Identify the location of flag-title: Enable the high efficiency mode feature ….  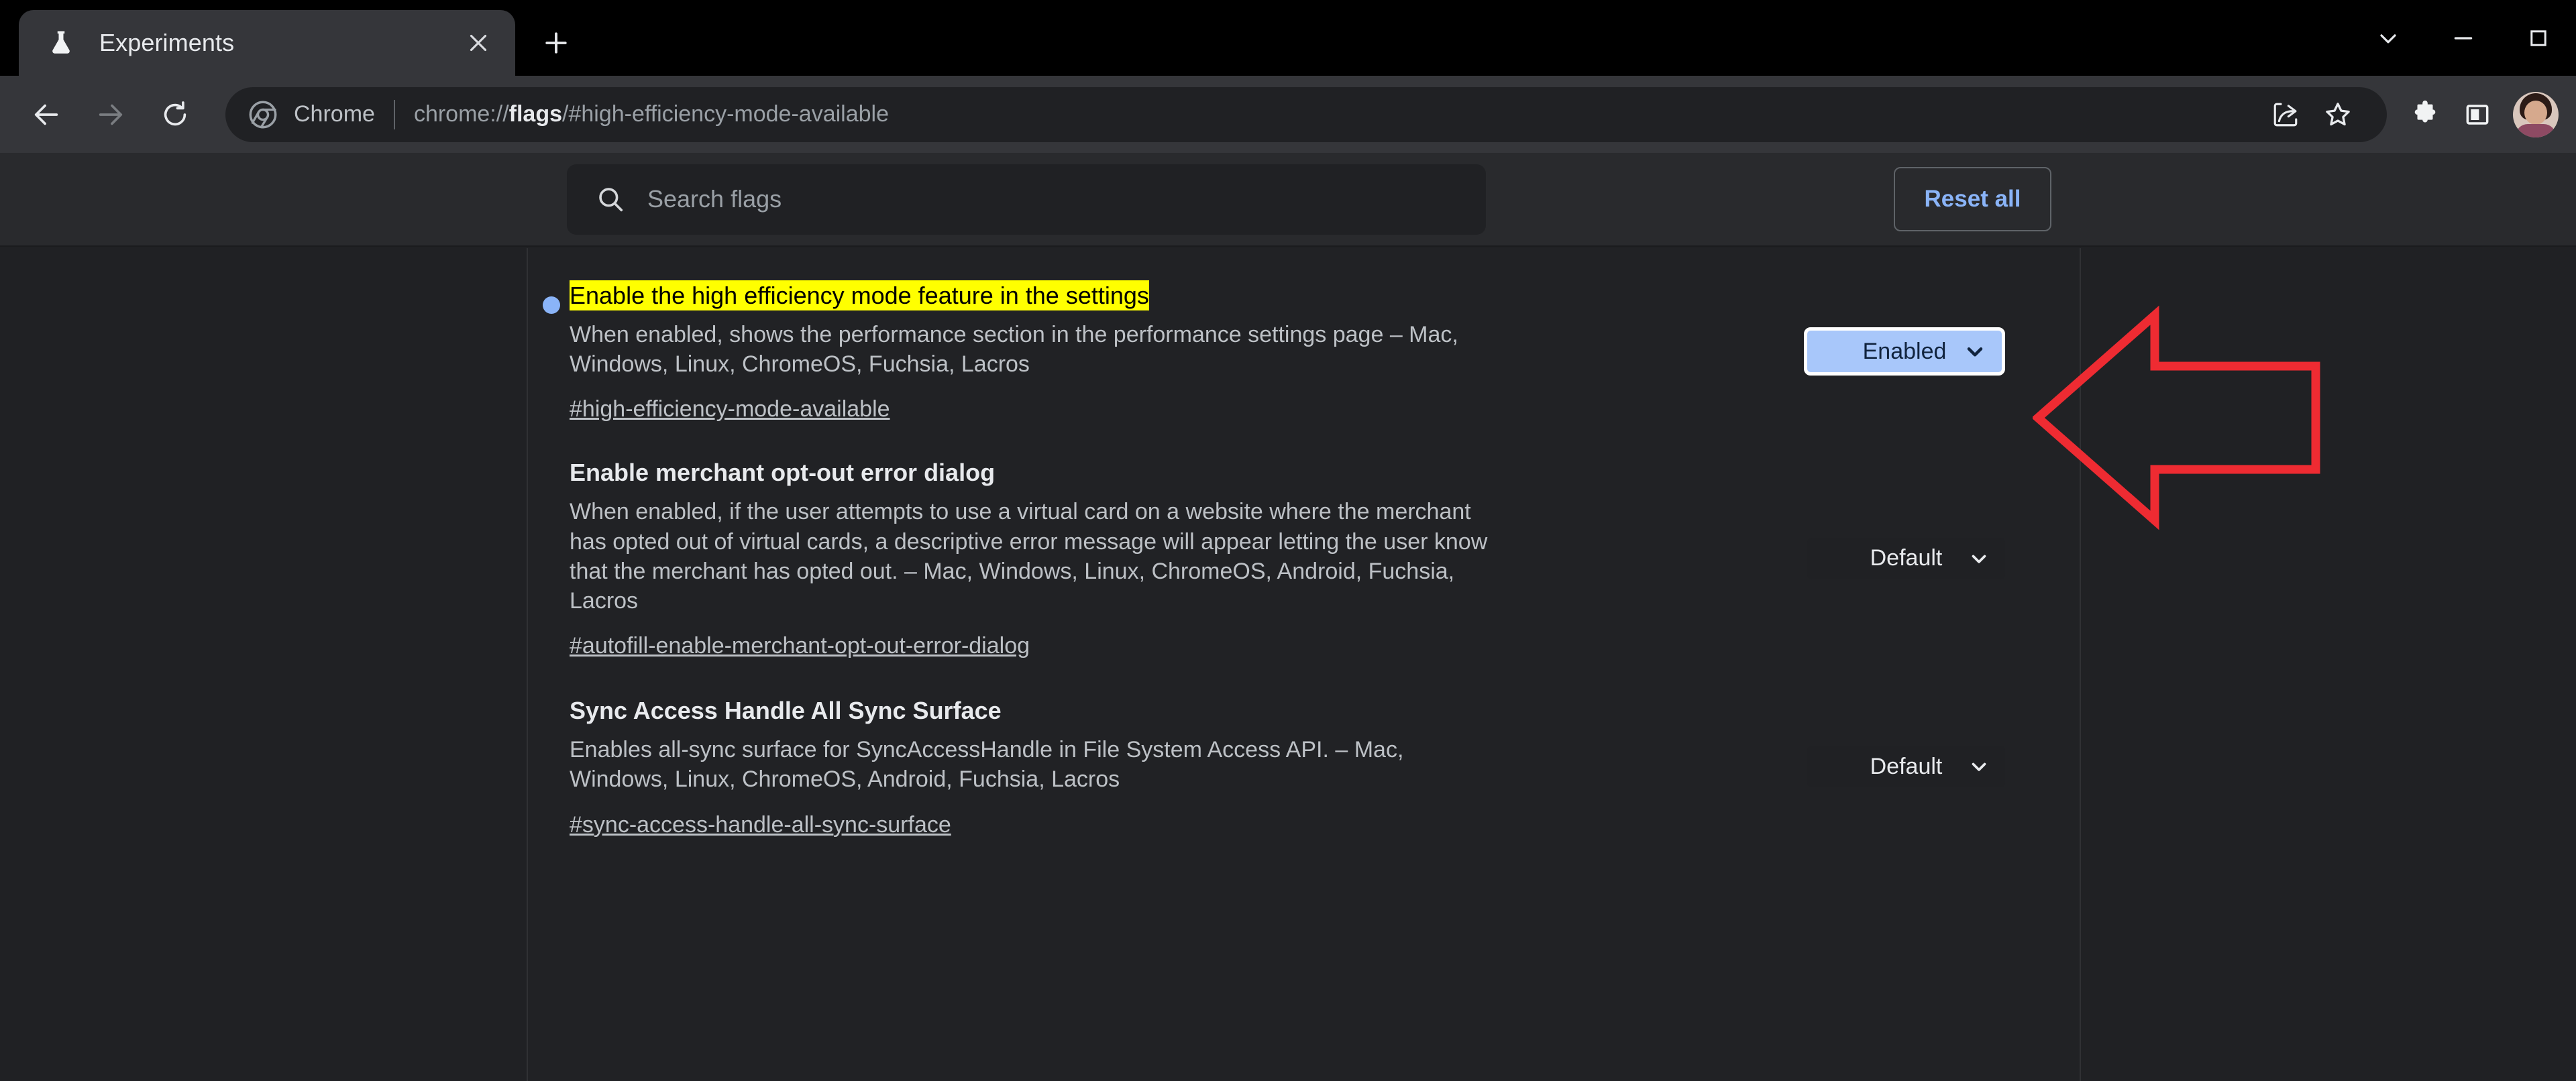
(859, 295).